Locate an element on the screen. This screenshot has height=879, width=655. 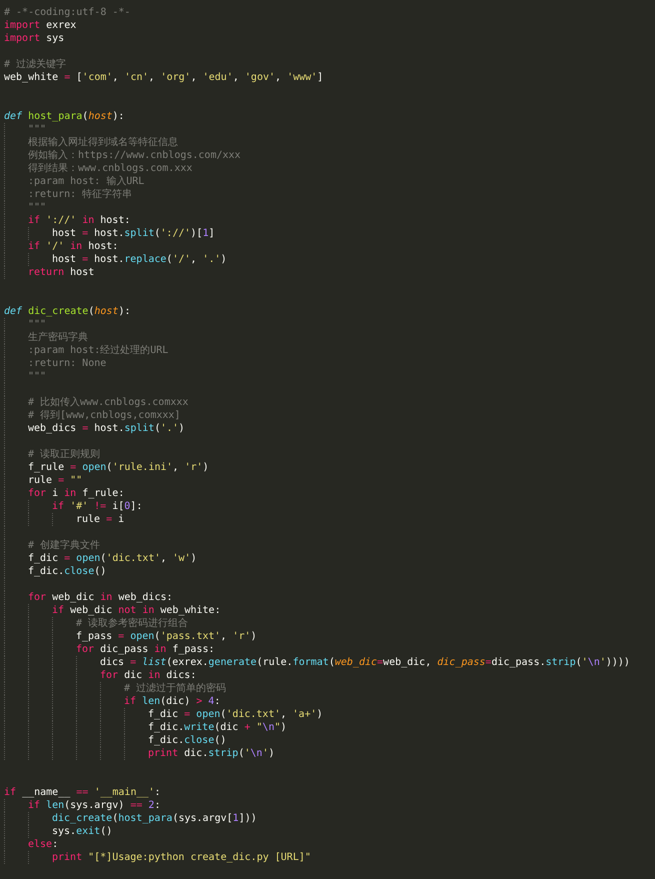
code-line: if len(dic) > 4: is located at coordinates (172, 701).